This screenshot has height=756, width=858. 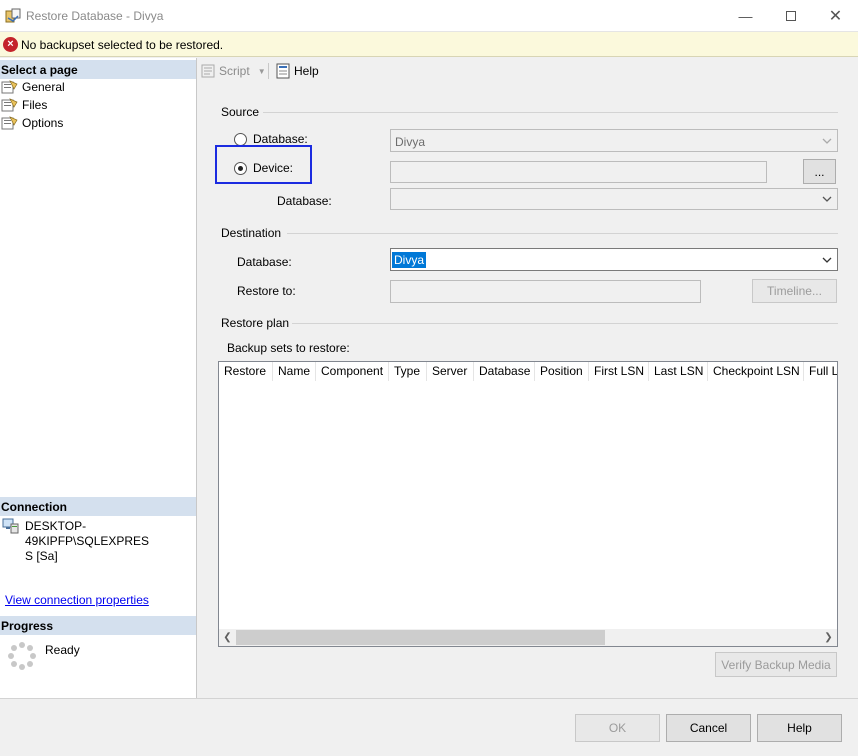 I want to click on help-button: Help, so click(x=799, y=728).